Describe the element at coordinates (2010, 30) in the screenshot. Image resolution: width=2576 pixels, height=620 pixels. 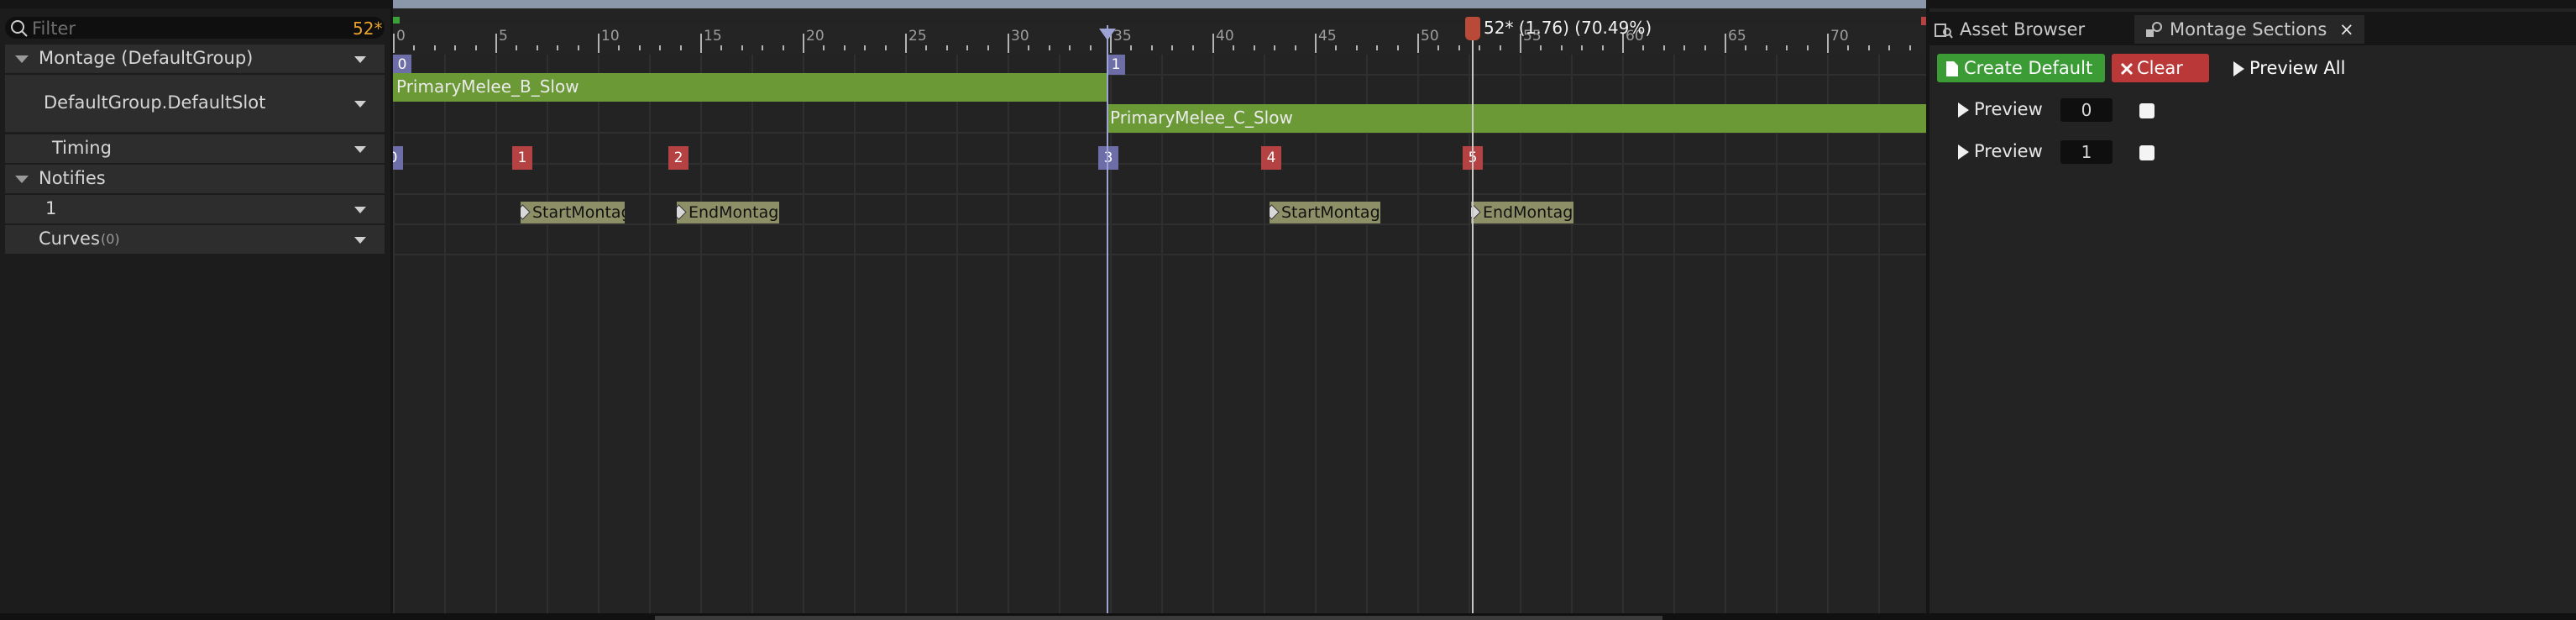
I see `tab-asset-browser: Asset Browser` at that location.